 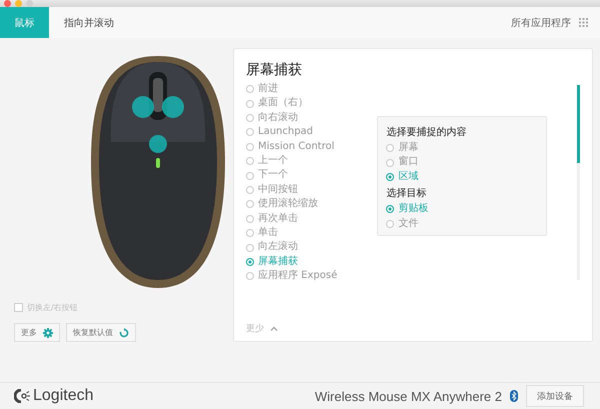 I want to click on action-option: 上一个, so click(x=292, y=161).